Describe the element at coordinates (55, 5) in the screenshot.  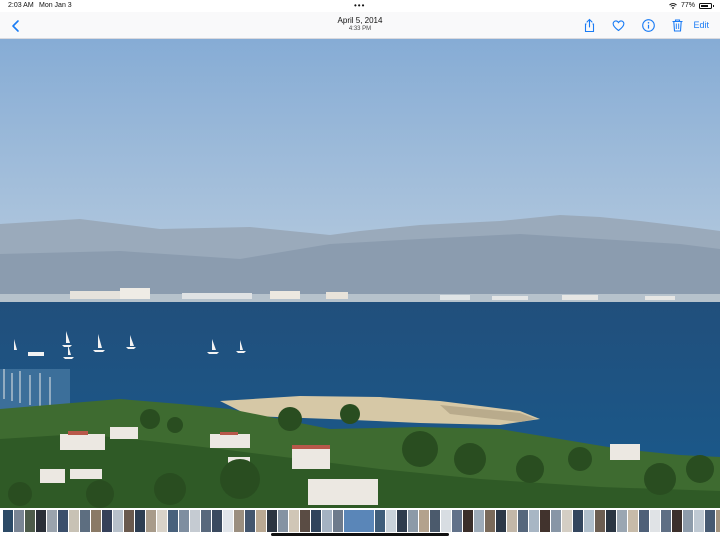
I see `status-date: Mon Jan 3` at that location.